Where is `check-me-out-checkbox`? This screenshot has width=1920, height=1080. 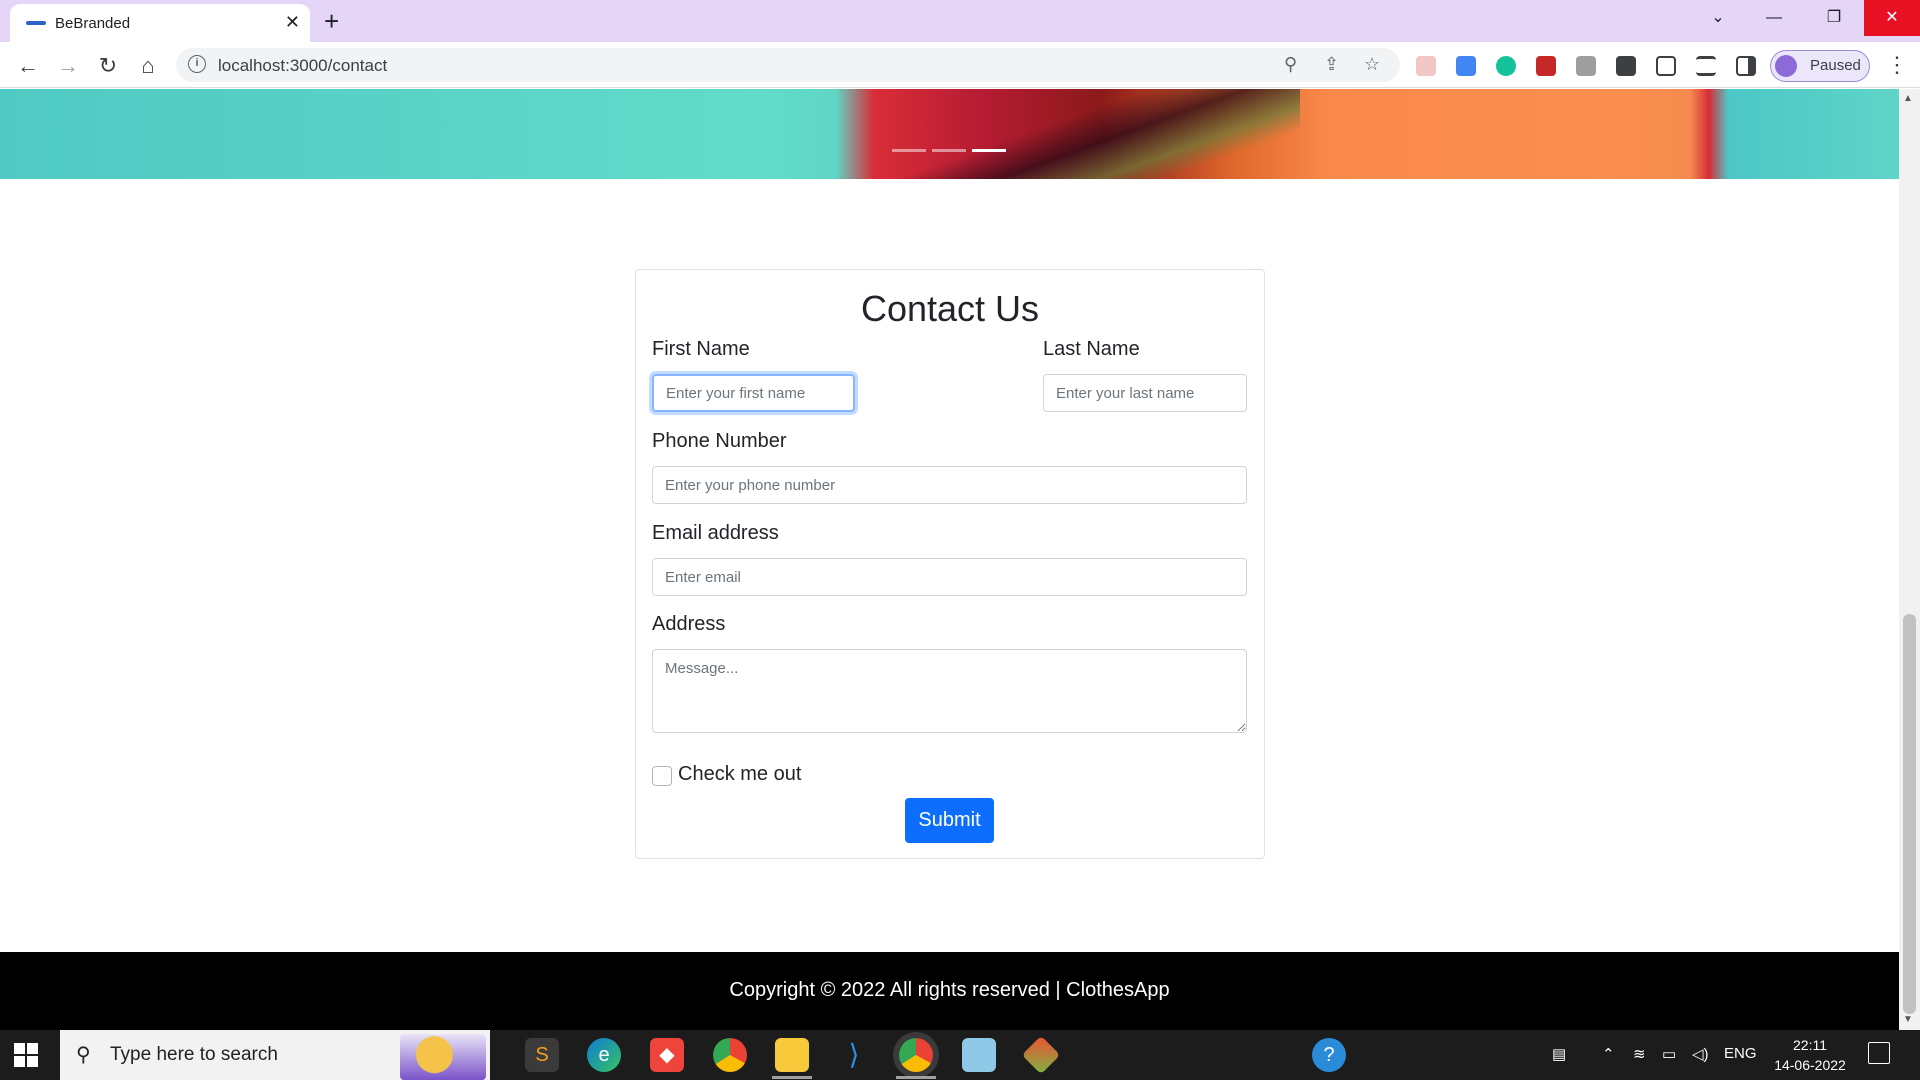
check-me-out-checkbox is located at coordinates (662, 776).